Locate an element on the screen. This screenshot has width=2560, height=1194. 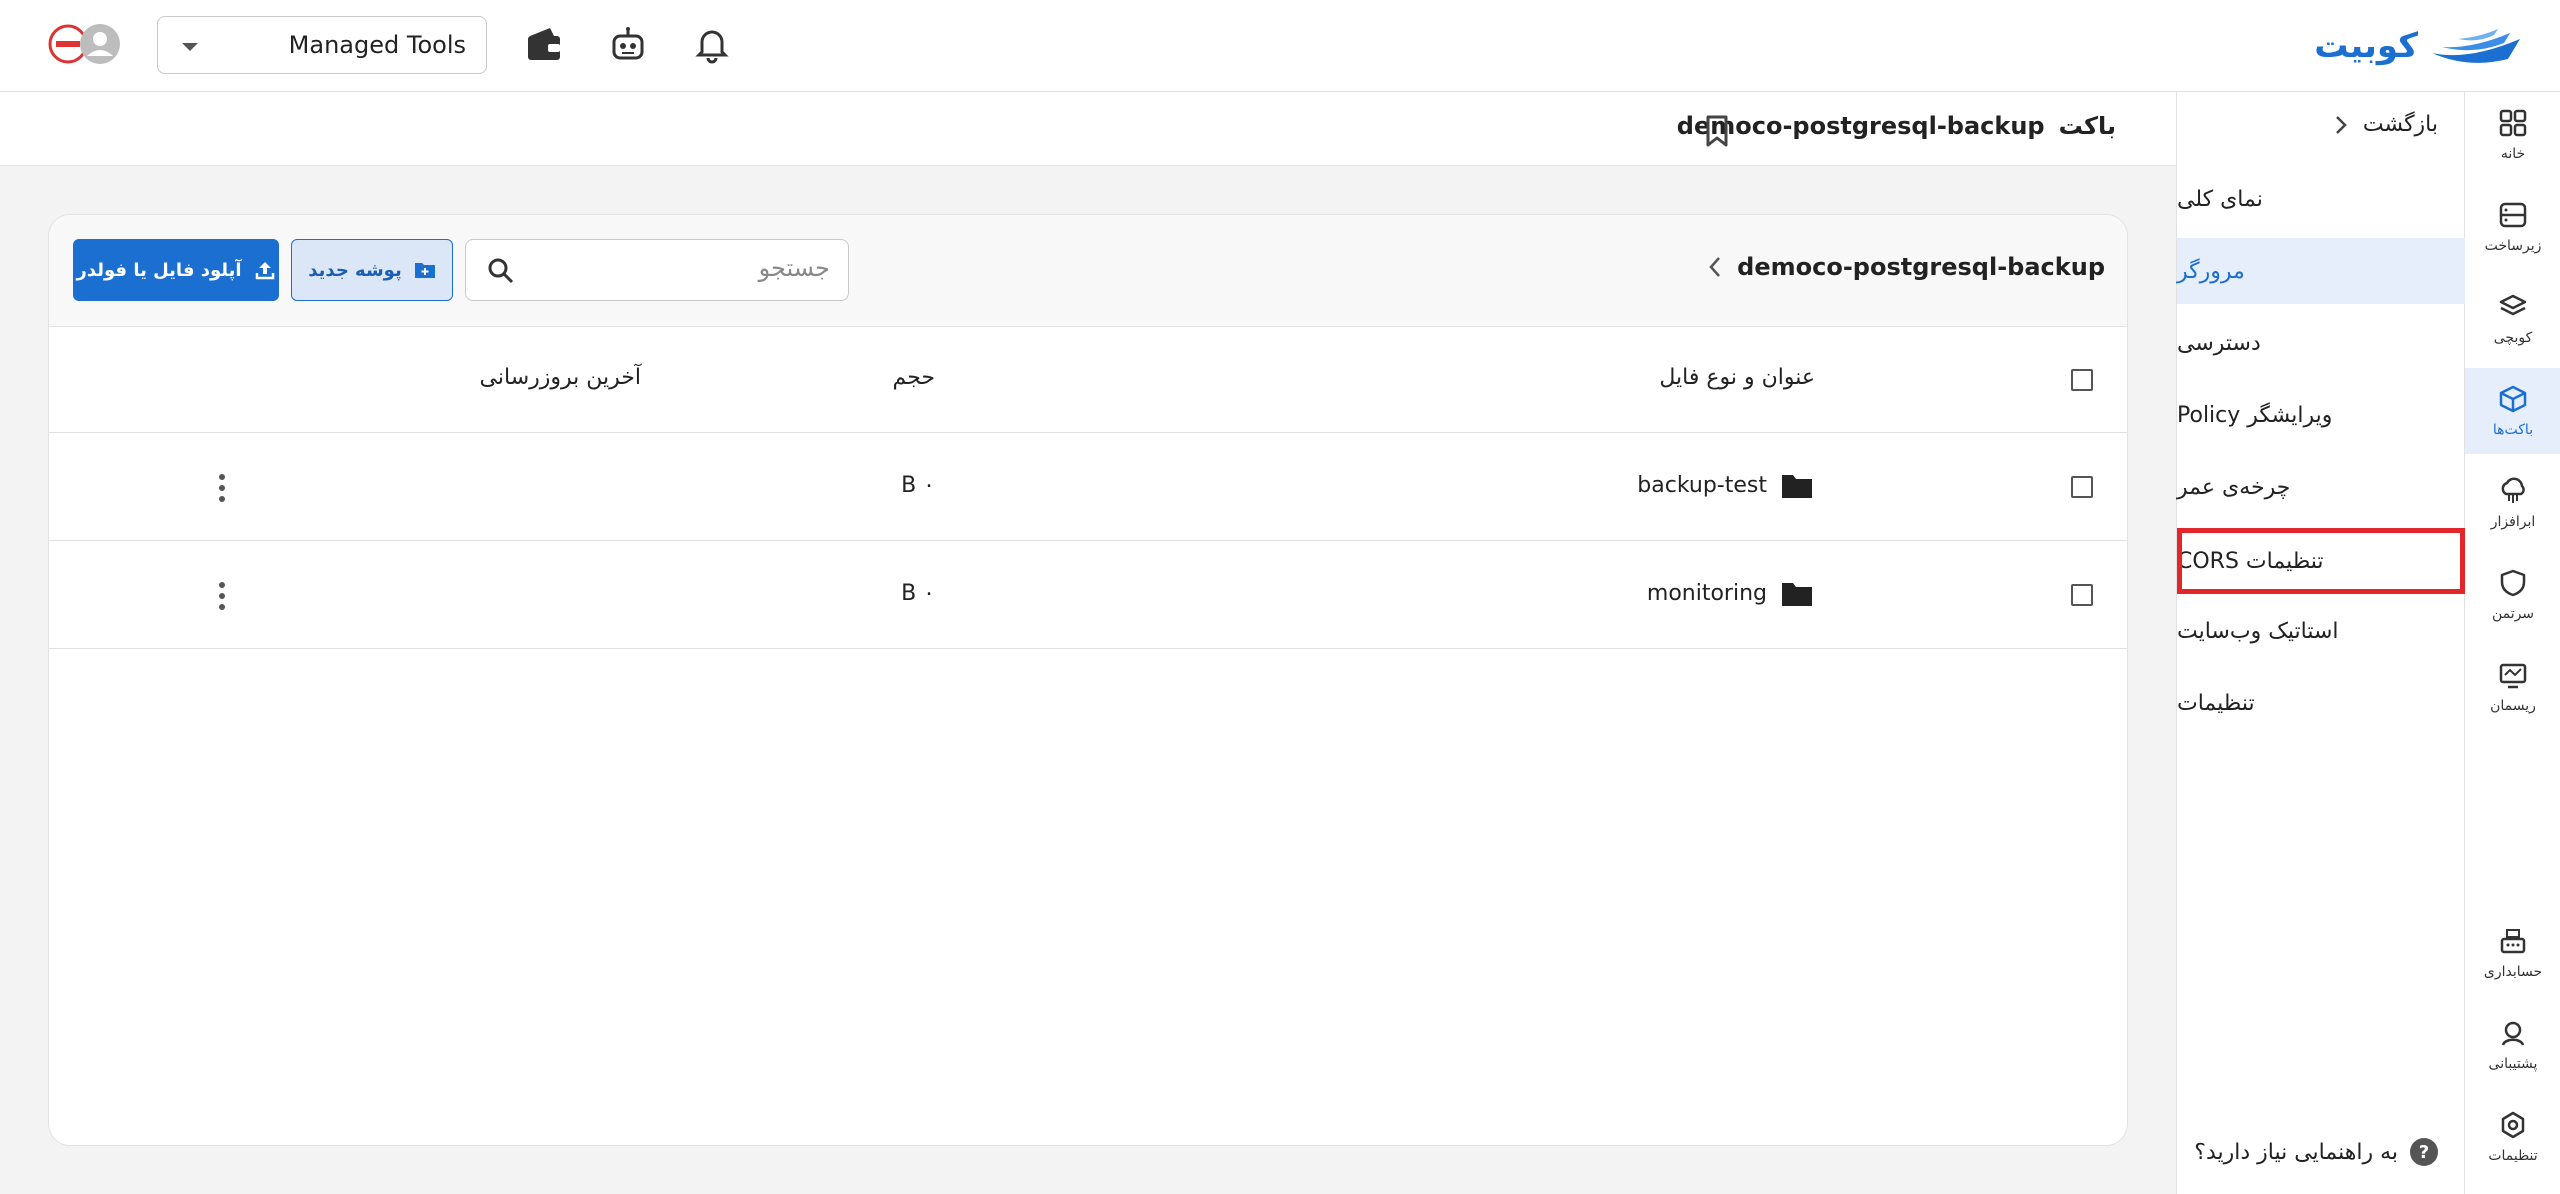
rail-item-buckets: باکت‌ها is located at coordinates (2512, 411).